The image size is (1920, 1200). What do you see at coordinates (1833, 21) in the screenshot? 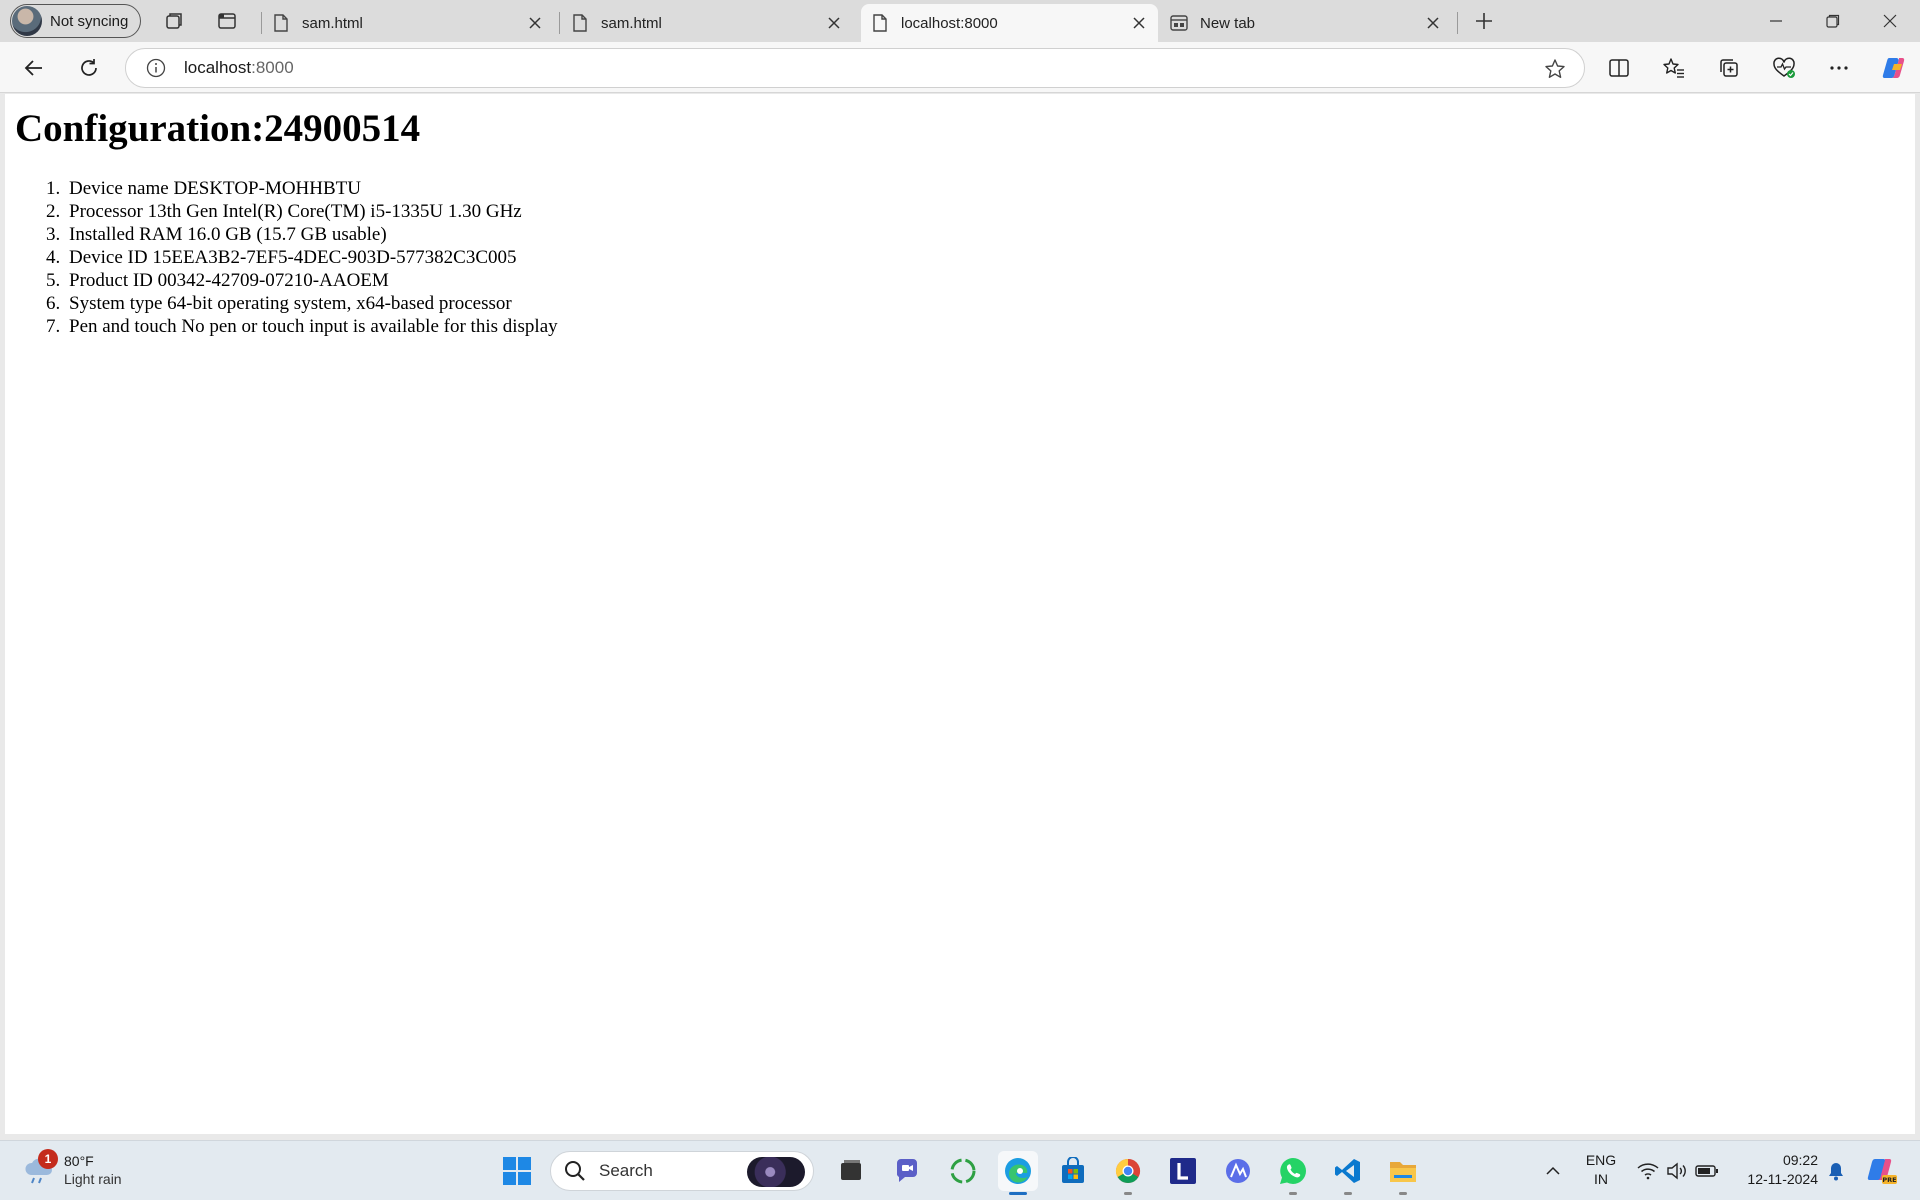
I see `restore-icon` at bounding box center [1833, 21].